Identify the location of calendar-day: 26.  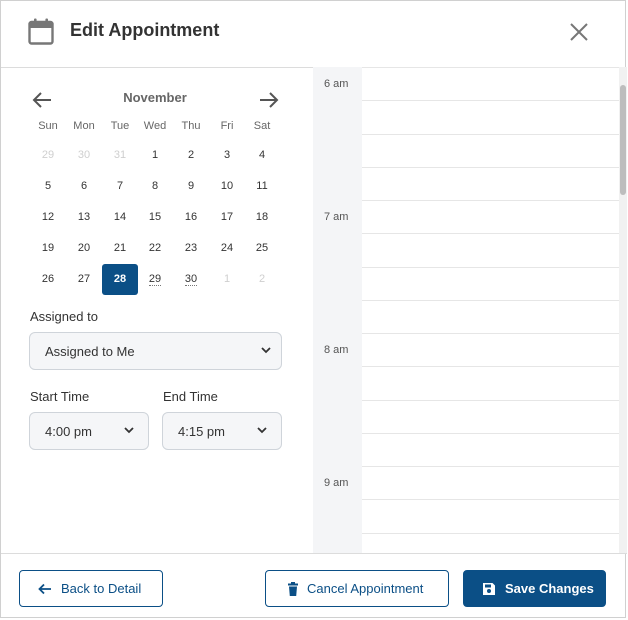
(48, 279).